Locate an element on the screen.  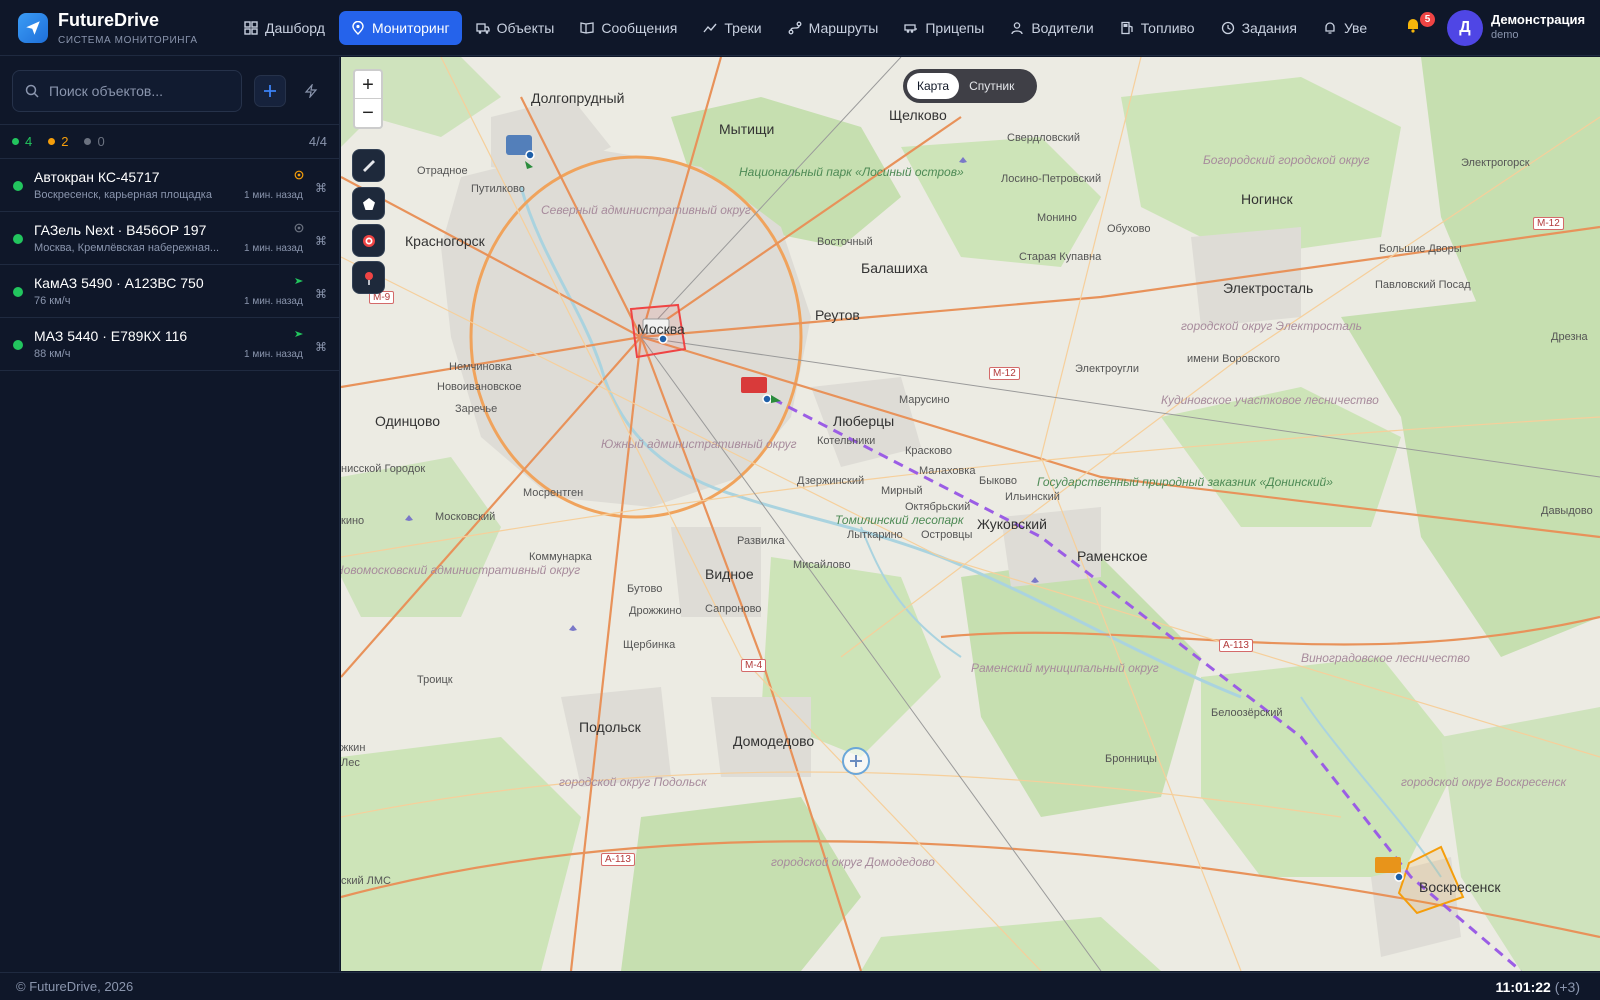
map-label: Обухово is located at coordinates (1129, 229).